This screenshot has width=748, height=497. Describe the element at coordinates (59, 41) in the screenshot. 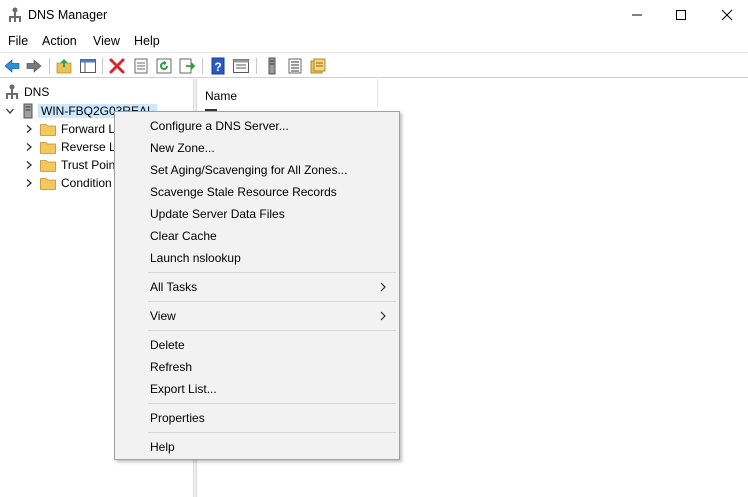

I see `menu-action: Action` at that location.